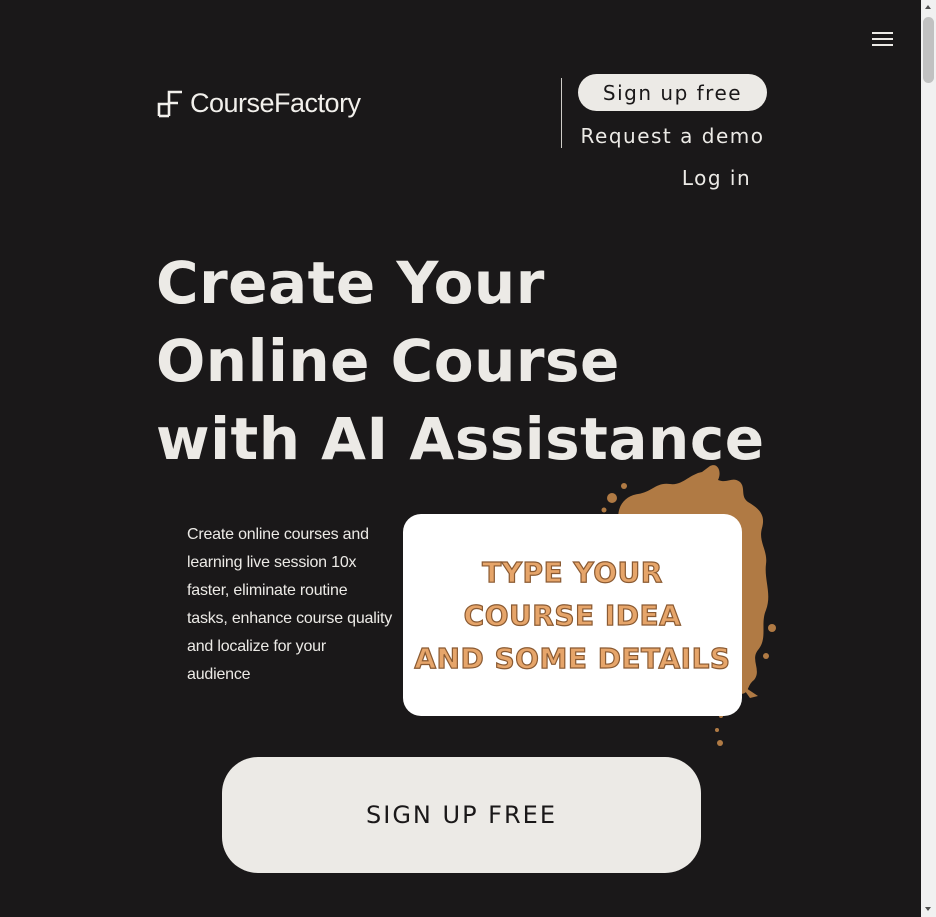 This screenshot has width=936, height=917. Describe the element at coordinates (928, 7) in the screenshot. I see `scroll-up-arrow-icon` at that location.